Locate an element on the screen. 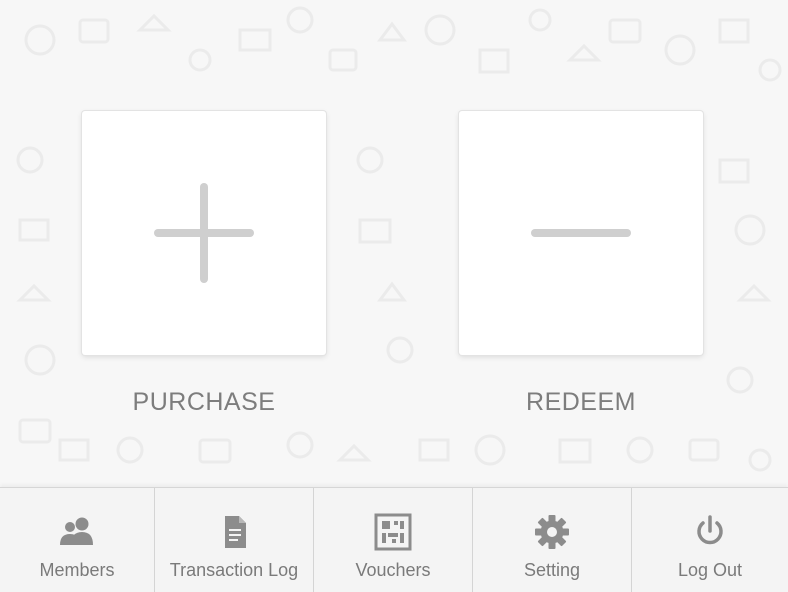 The image size is (788, 592). nav-label-members: Members is located at coordinates (77, 570).